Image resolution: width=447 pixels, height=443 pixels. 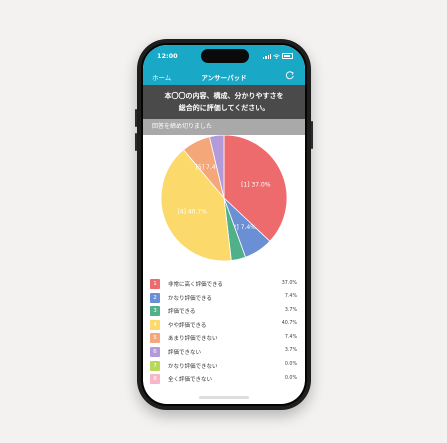 I want to click on legend-swatch: 7, so click(x=155, y=365).